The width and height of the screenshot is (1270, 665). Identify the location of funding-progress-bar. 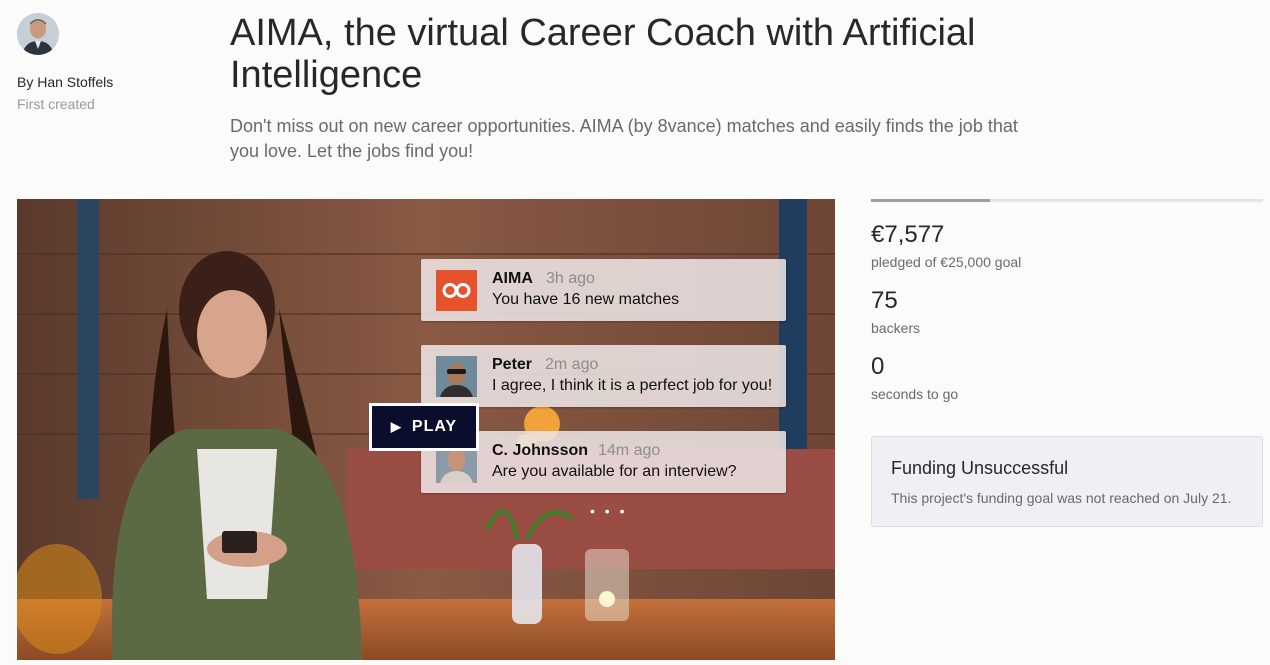
(1067, 200).